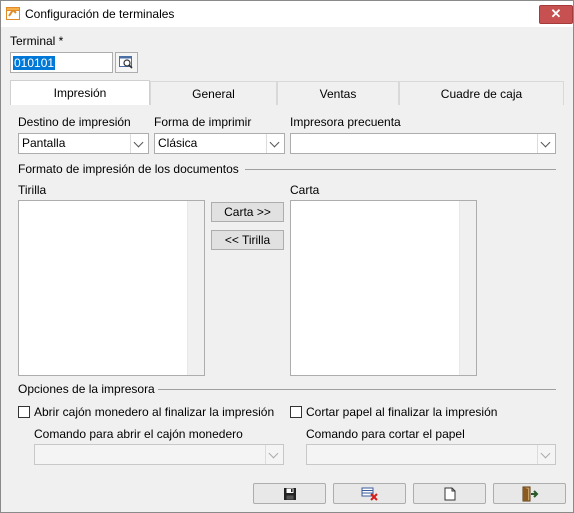 Image resolution: width=574 pixels, height=513 pixels. What do you see at coordinates (203, 122) in the screenshot?
I see `forma-label: Forma de imprimir` at bounding box center [203, 122].